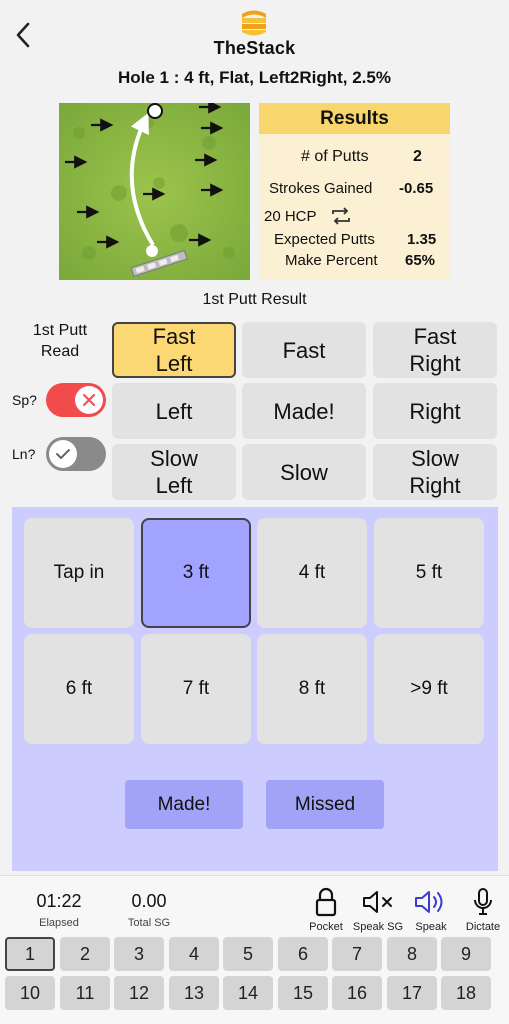 The image size is (509, 1024). What do you see at coordinates (466, 993) in the screenshot?
I see `hole-button: 18` at bounding box center [466, 993].